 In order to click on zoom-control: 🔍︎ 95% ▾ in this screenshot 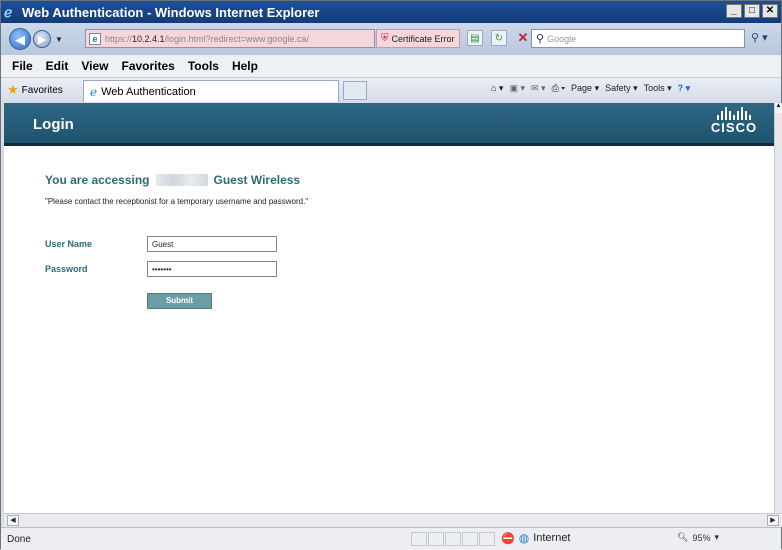, I will do `click(698, 537)`.